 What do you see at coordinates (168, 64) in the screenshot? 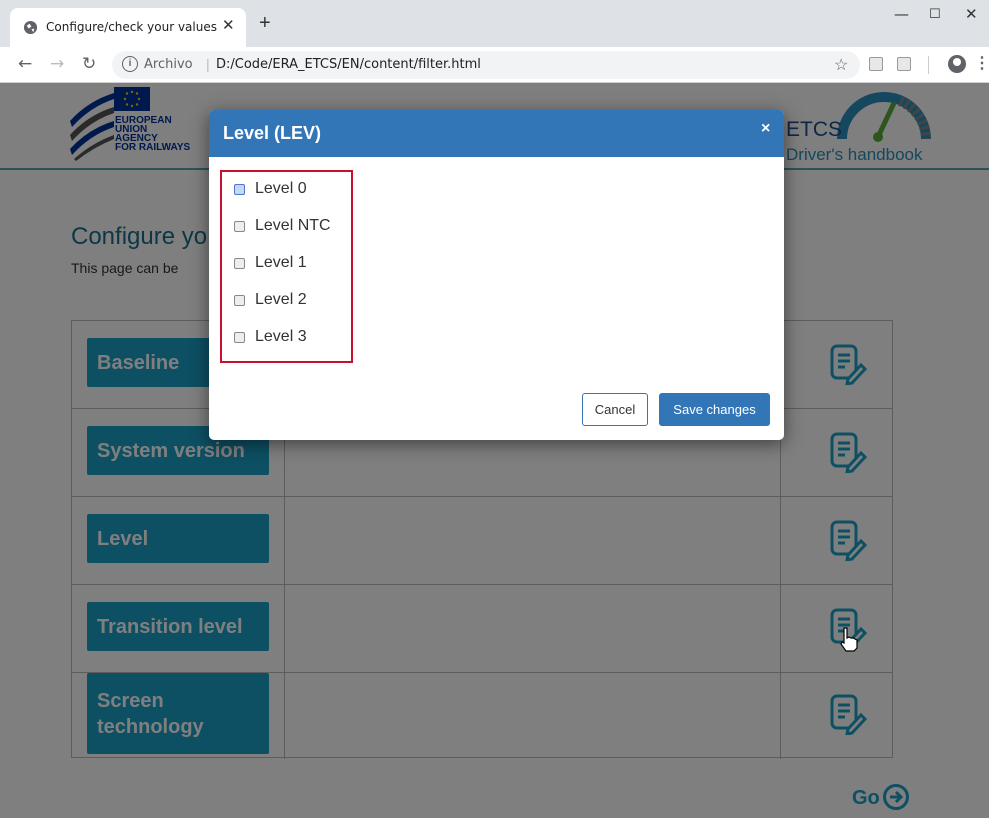
I see `url-scheme: Archivo` at bounding box center [168, 64].